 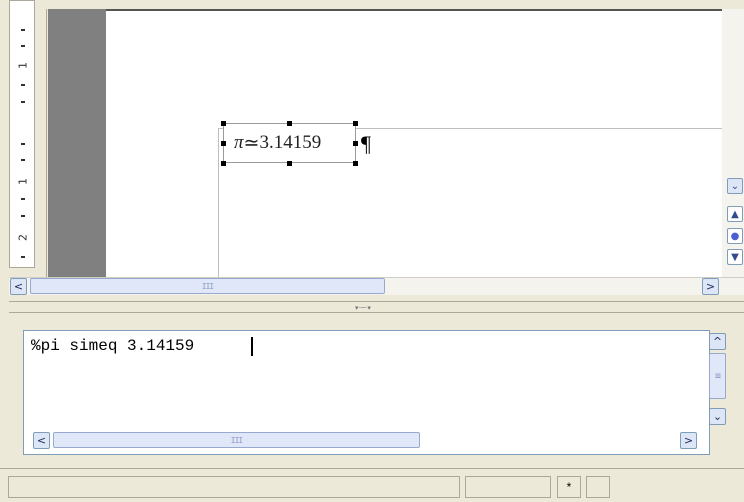 What do you see at coordinates (18, 286) in the screenshot?
I see `scroll-left-button: <` at bounding box center [18, 286].